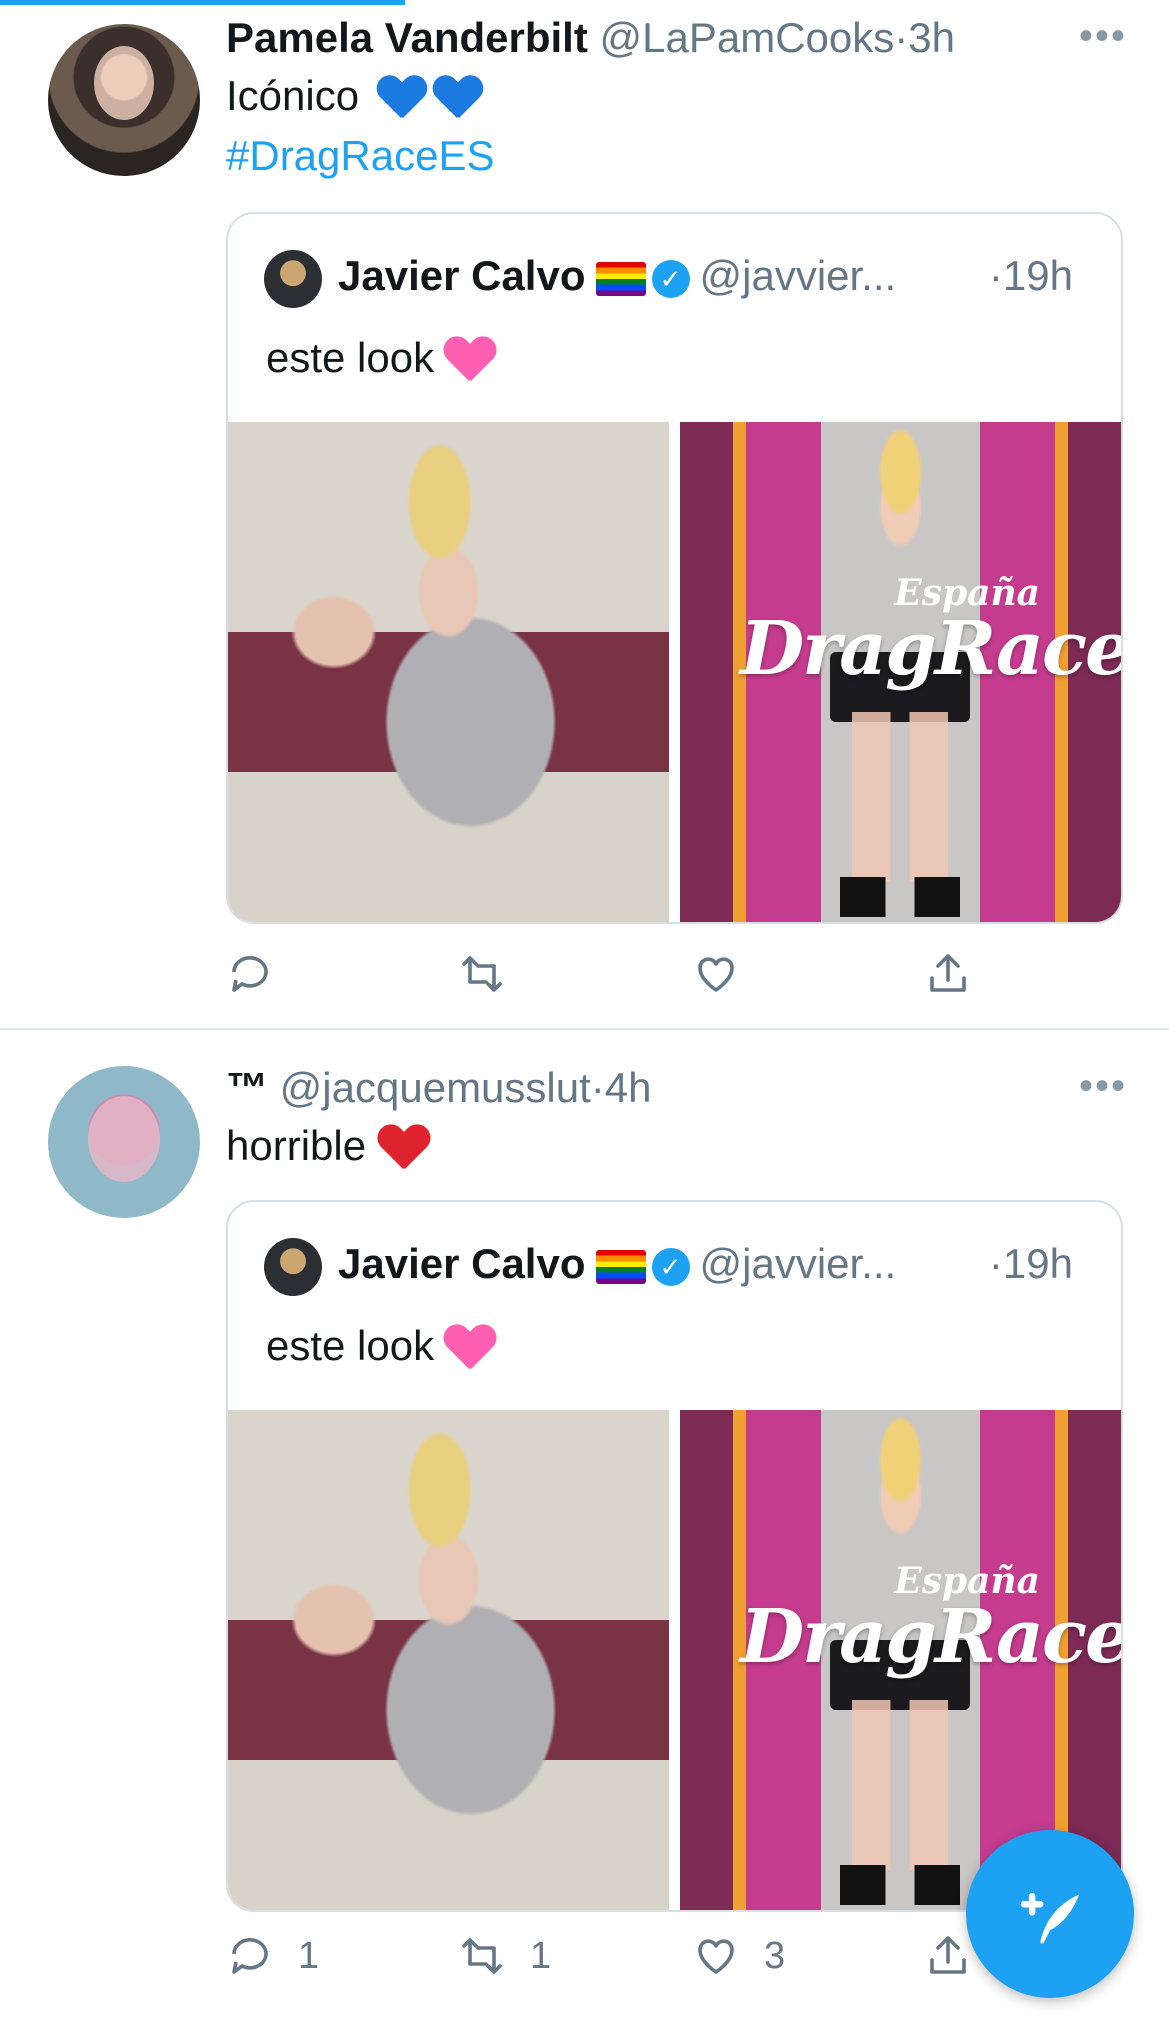 The image size is (1169, 2018). What do you see at coordinates (272, 1956) in the screenshot?
I see `reply-button: 1` at bounding box center [272, 1956].